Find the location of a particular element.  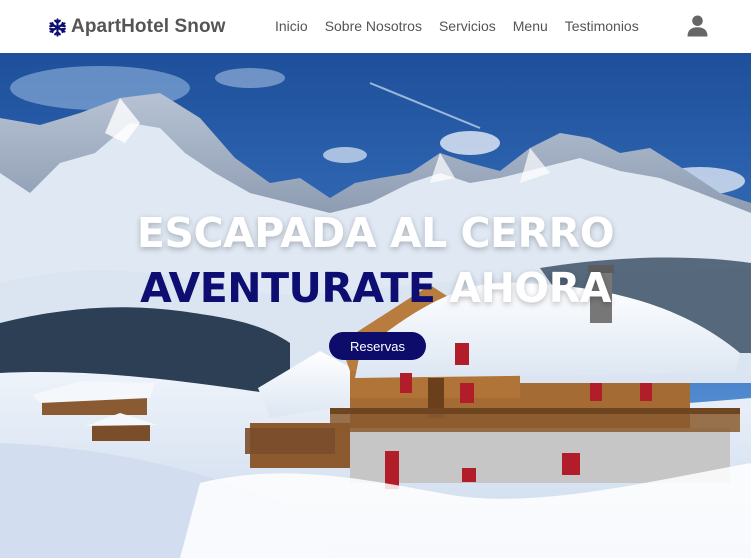

nav-servicios: Servicios is located at coordinates (467, 26).